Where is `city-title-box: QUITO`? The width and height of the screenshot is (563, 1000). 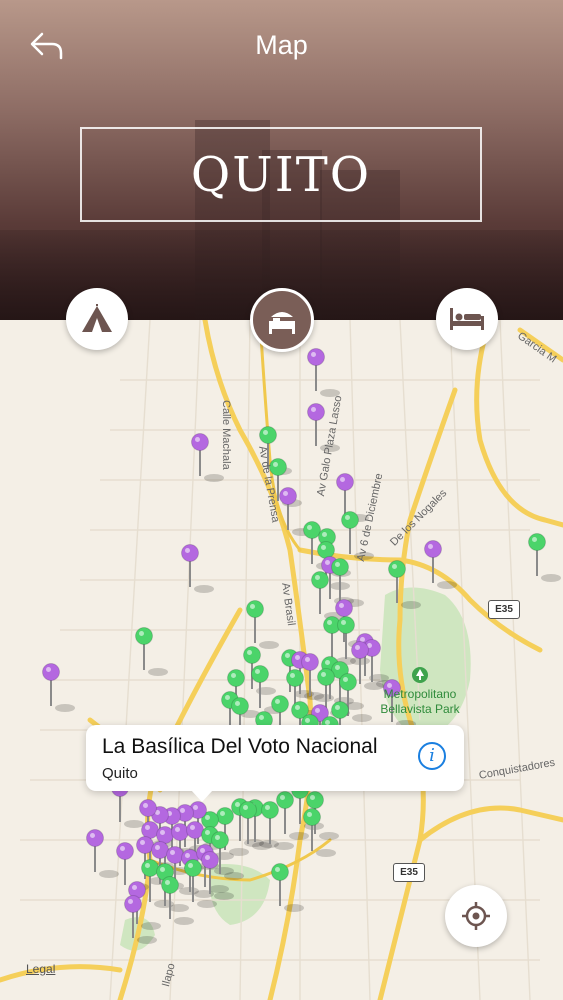
city-title-box: QUITO is located at coordinates (281, 174).